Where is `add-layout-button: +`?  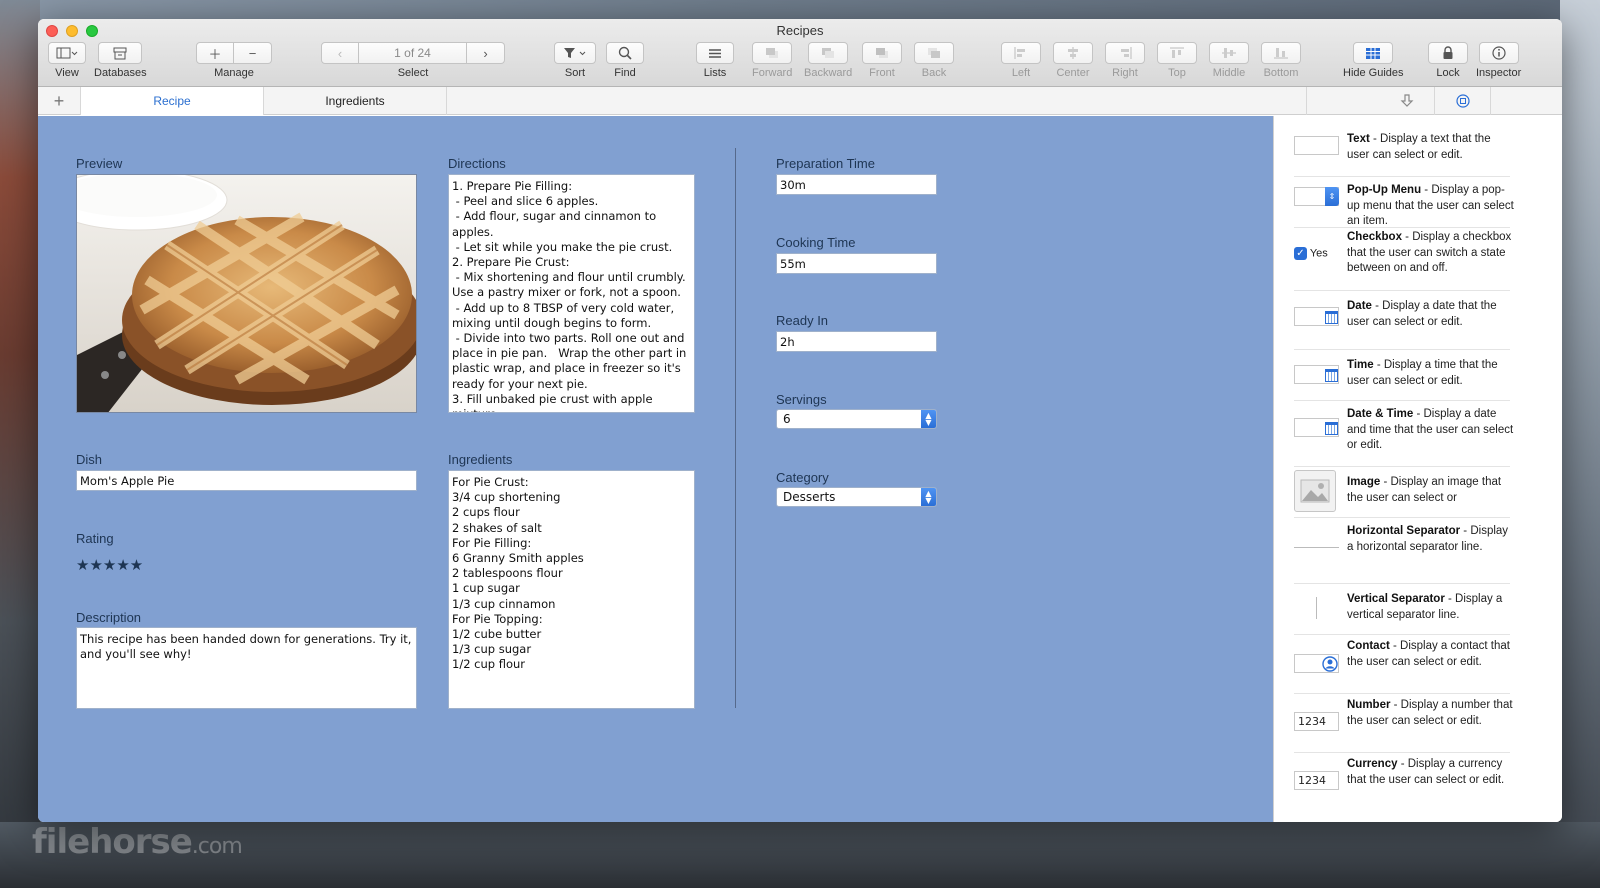
add-layout-button: + is located at coordinates (59, 101).